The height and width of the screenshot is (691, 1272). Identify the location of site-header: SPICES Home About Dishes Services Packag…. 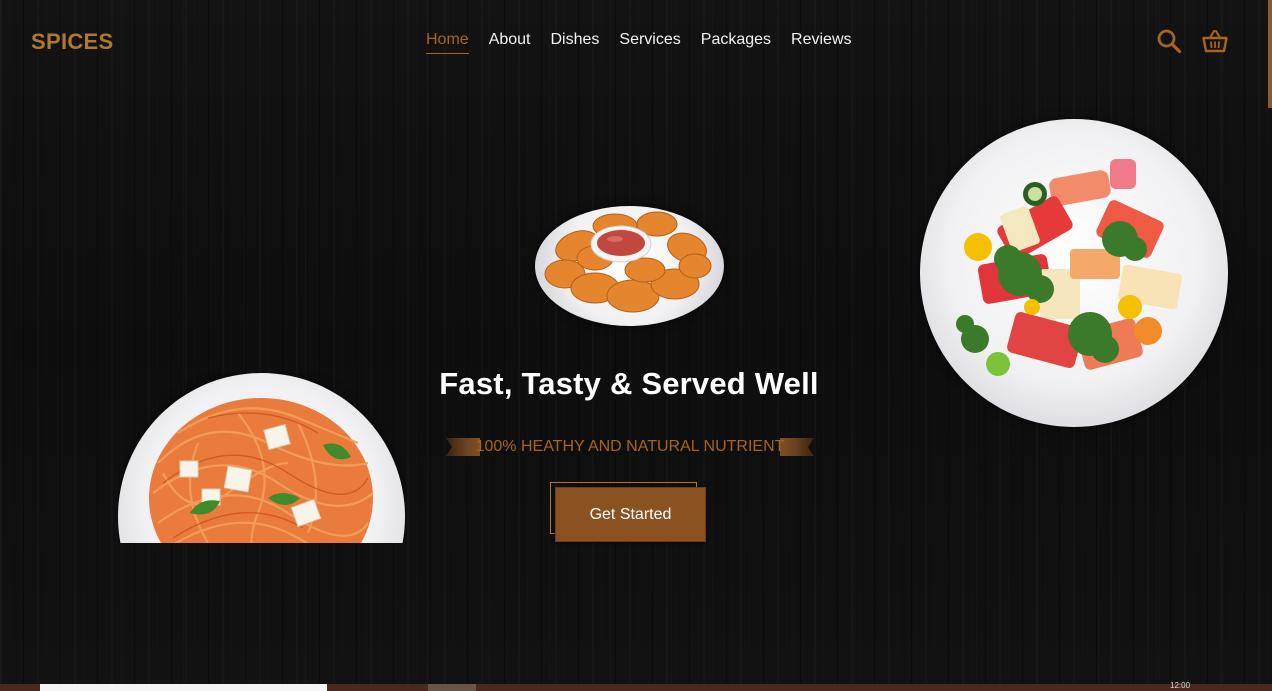
(636, 42).